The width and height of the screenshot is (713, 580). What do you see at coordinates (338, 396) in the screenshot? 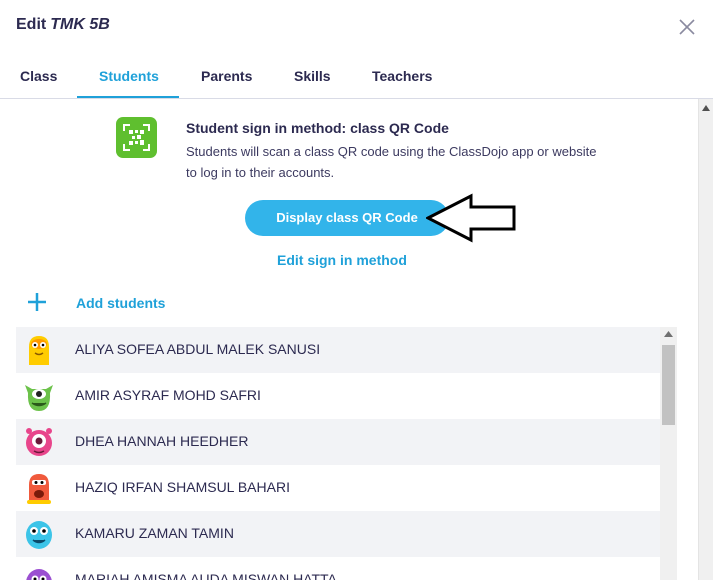
I see `student-row: AMIR ASYRAF MOHD SAFRI` at bounding box center [338, 396].